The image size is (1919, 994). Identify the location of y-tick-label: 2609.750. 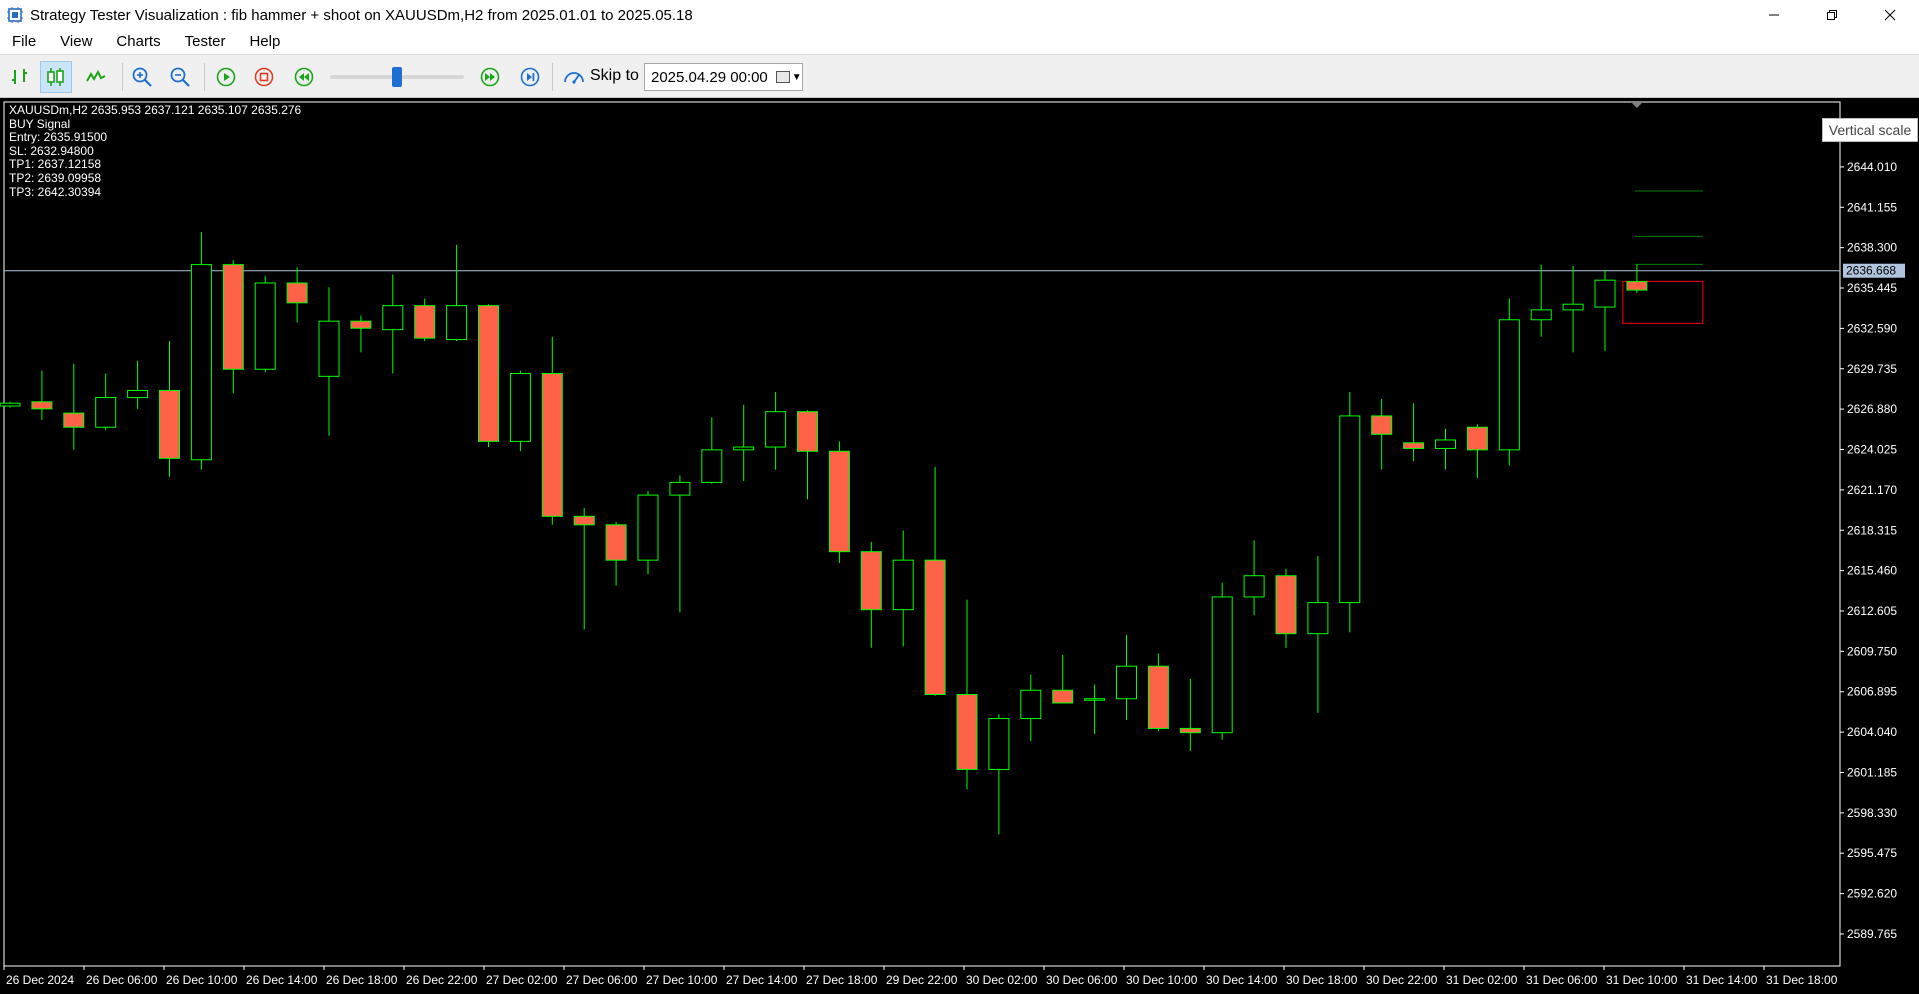
(1872, 651).